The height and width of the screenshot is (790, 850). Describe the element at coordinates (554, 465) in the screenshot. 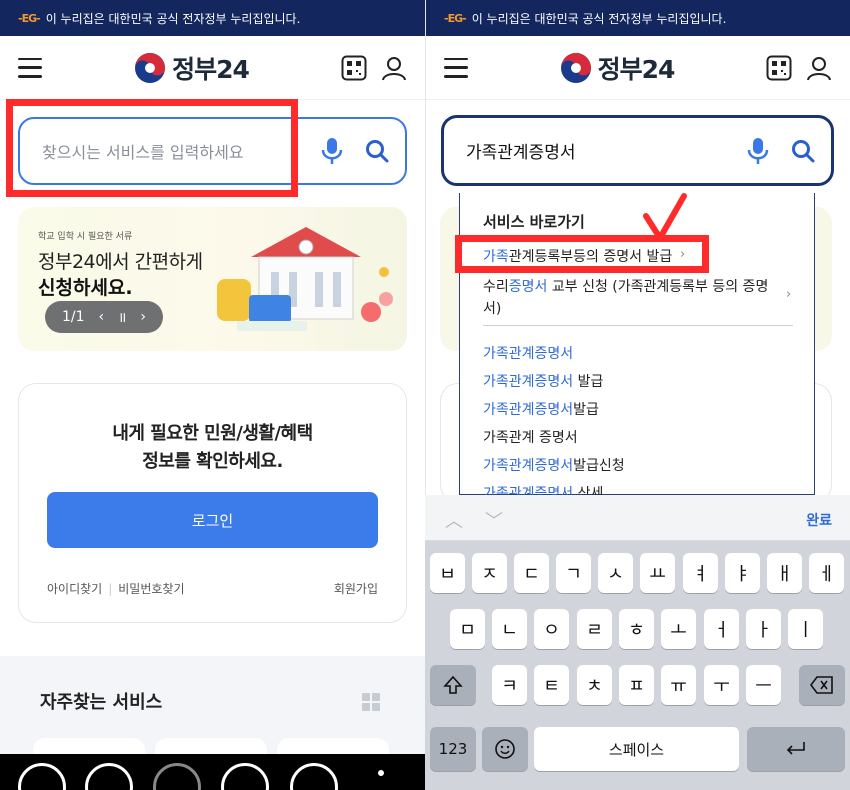

I see `suggestion-item: 가족관계증명서발급신청` at that location.